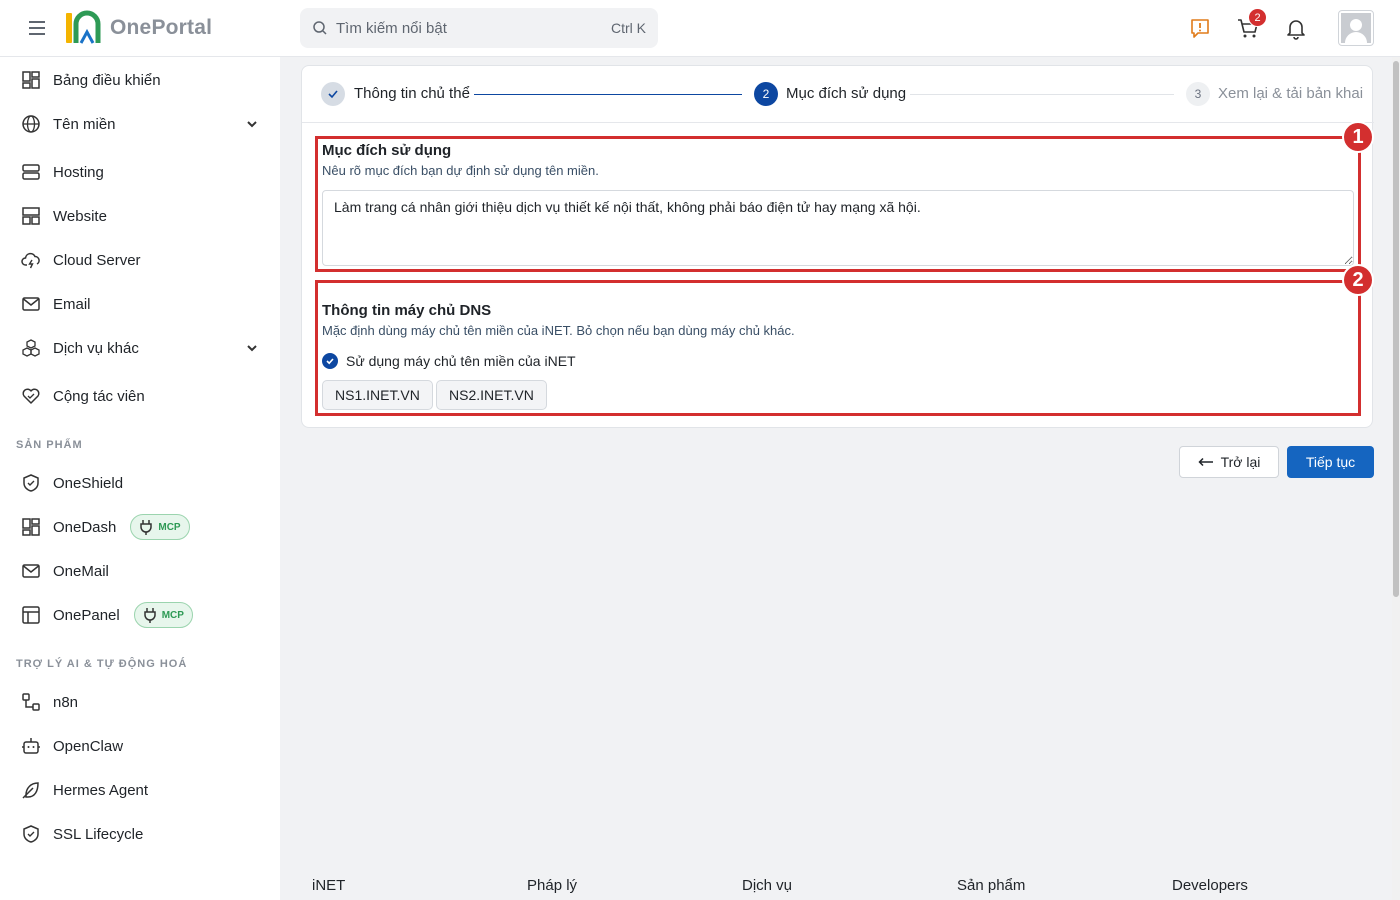 Image resolution: width=1400 pixels, height=900 pixels. I want to click on menu-icon, so click(37, 28).